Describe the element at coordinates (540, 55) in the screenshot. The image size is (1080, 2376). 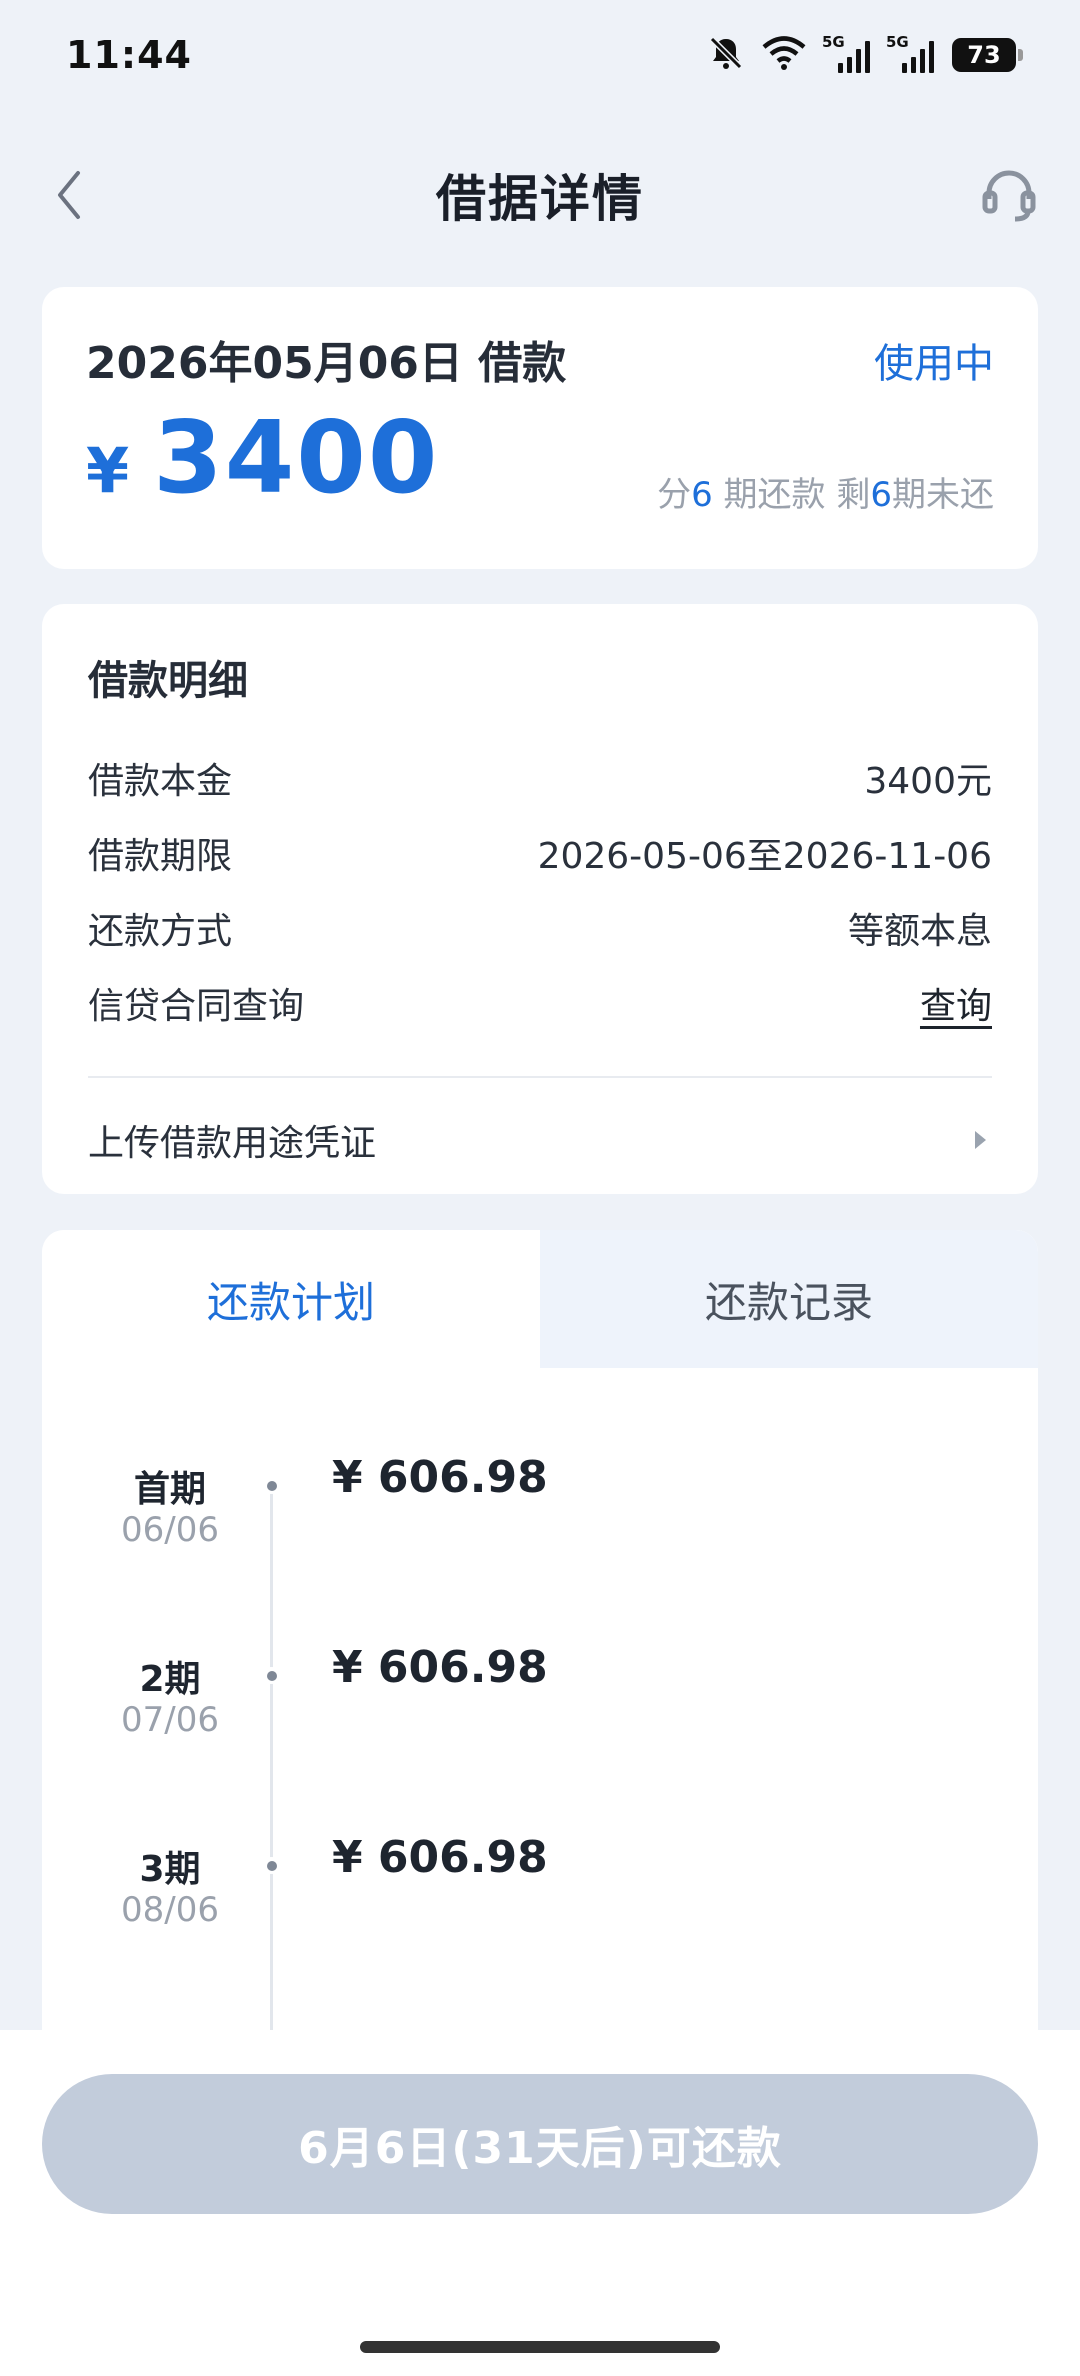
I see `status-bar: 11:44 5G 5G 73` at that location.